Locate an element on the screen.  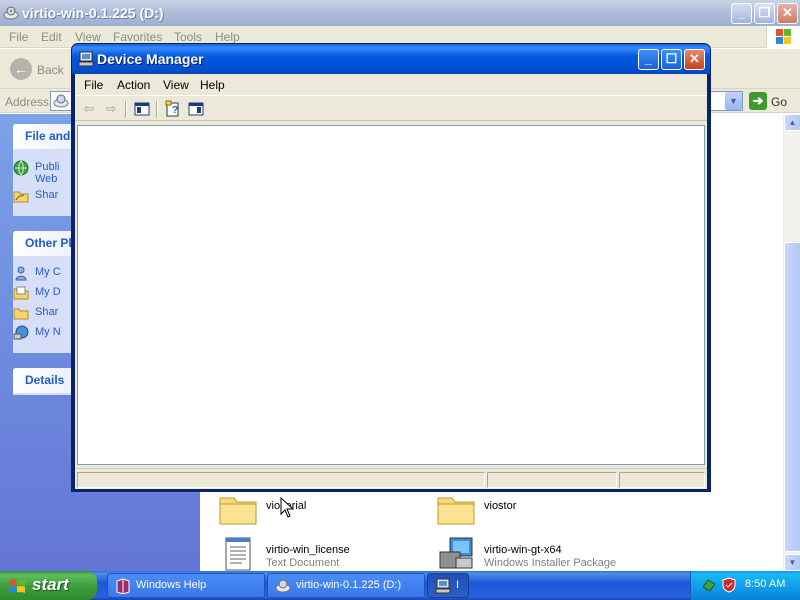
back-arrow-icon: ← is located at coordinates (21, 69).